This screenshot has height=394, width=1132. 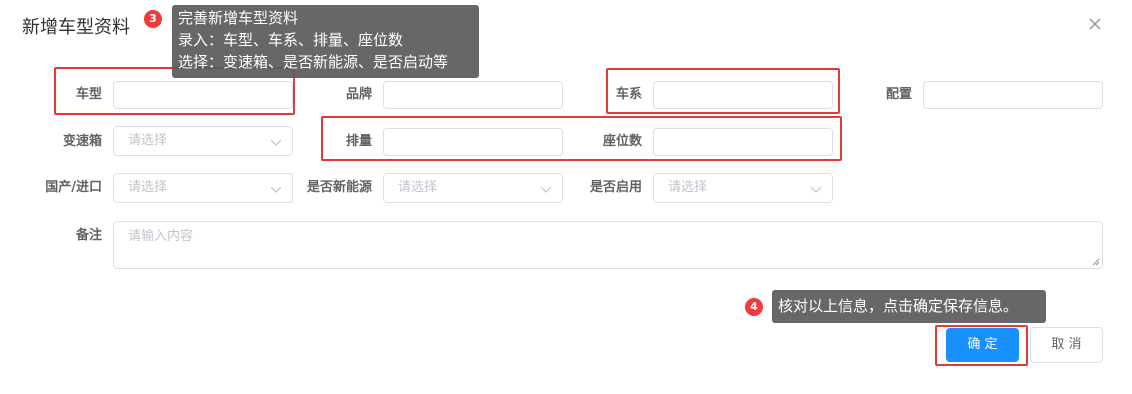 I want to click on remark-textarea: 请输入内容, so click(x=608, y=245).